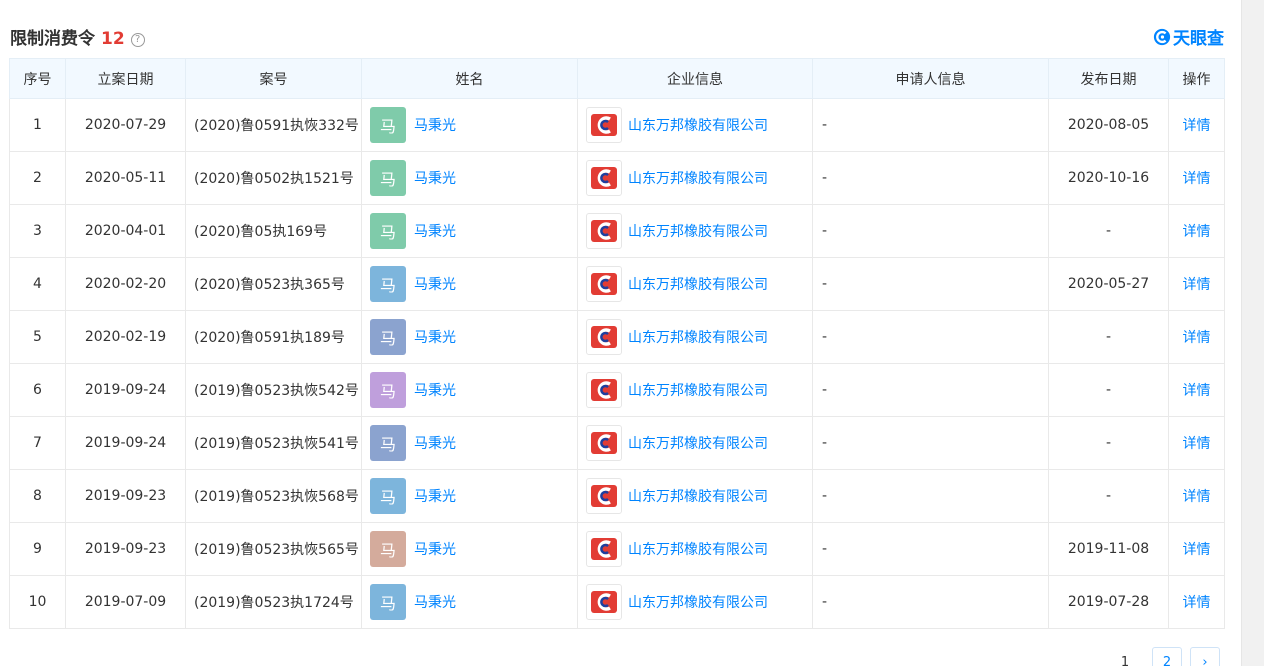 This screenshot has width=1264, height=666. I want to click on next-page-button: ›, so click(1205, 656).